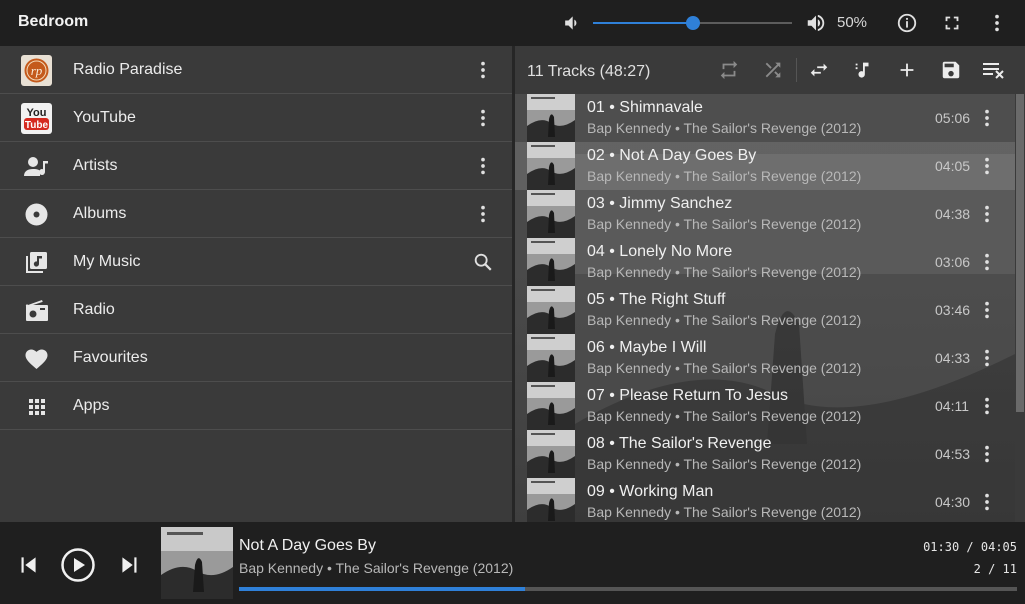 The image size is (1025, 604). I want to click on svg-text: Tube, so click(37, 125).